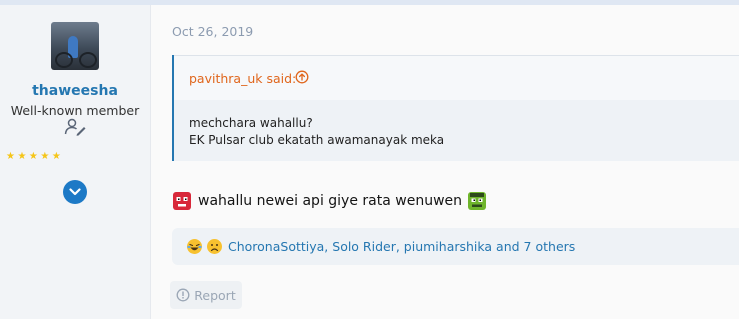  What do you see at coordinates (251, 123) in the screenshot?
I see `quote-line: mechchara wahallu?` at bounding box center [251, 123].